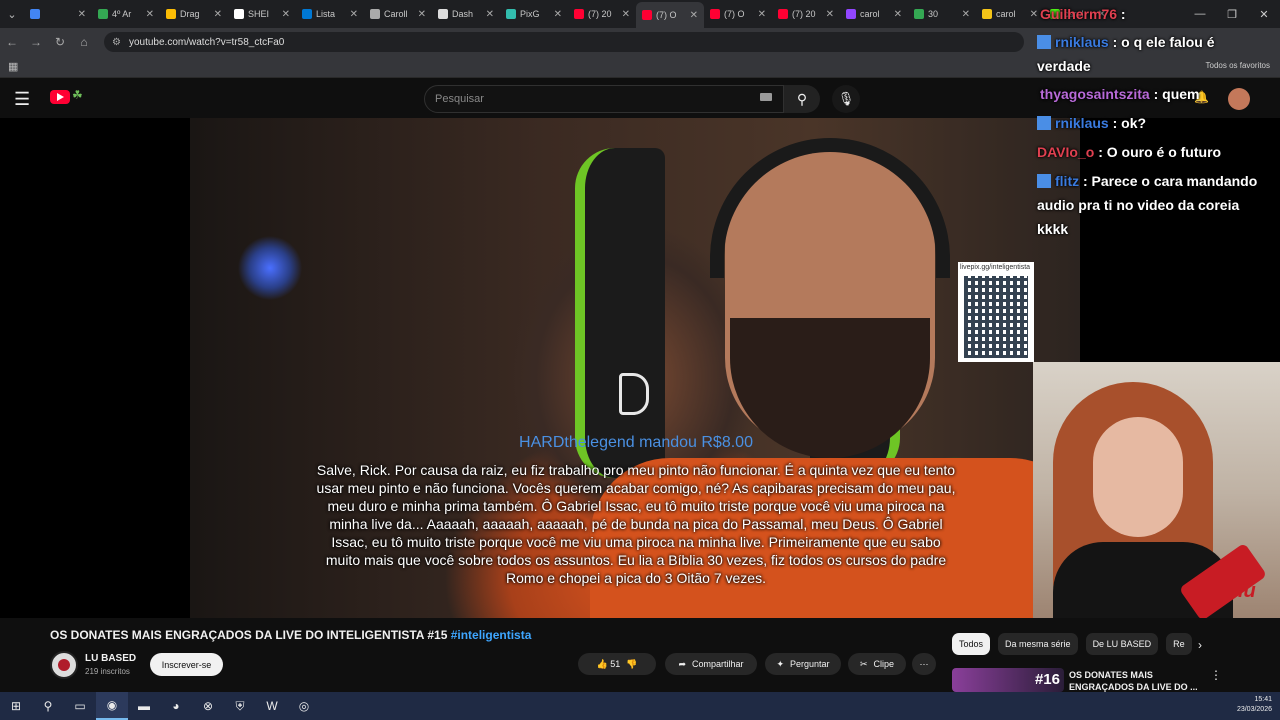 The image size is (1280, 720). Describe the element at coordinates (846, 99) in the screenshot. I see `voice-search-button: 🎙` at that location.